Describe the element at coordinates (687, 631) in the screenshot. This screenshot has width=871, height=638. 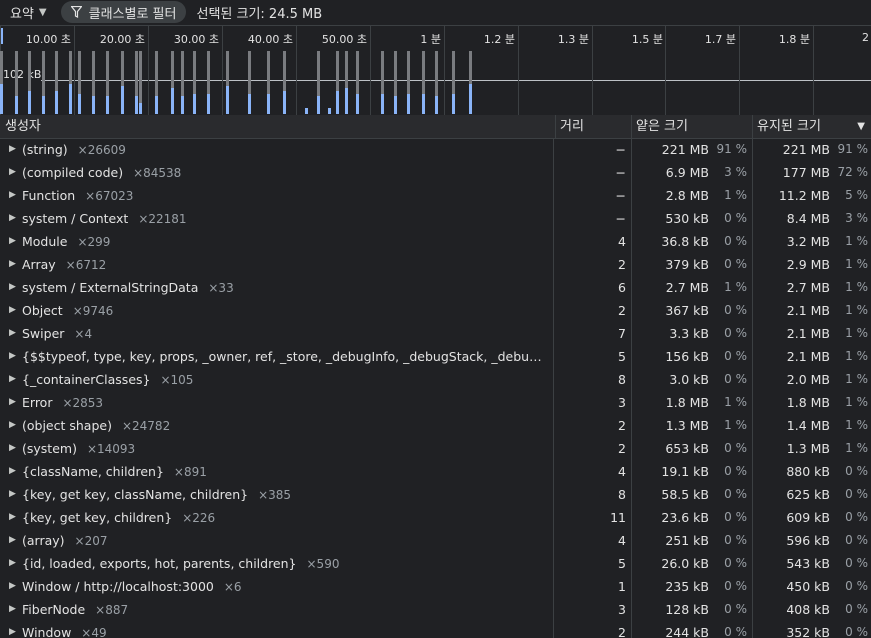
I see `shallow-size-value: 244 kB` at that location.